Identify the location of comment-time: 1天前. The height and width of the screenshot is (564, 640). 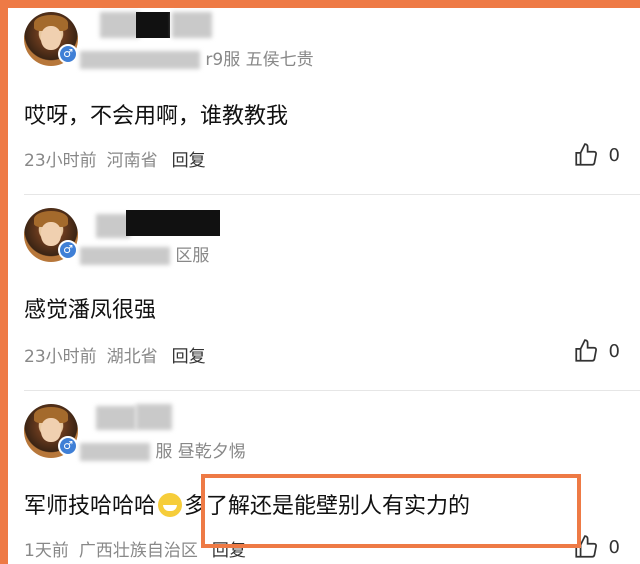
(46, 551).